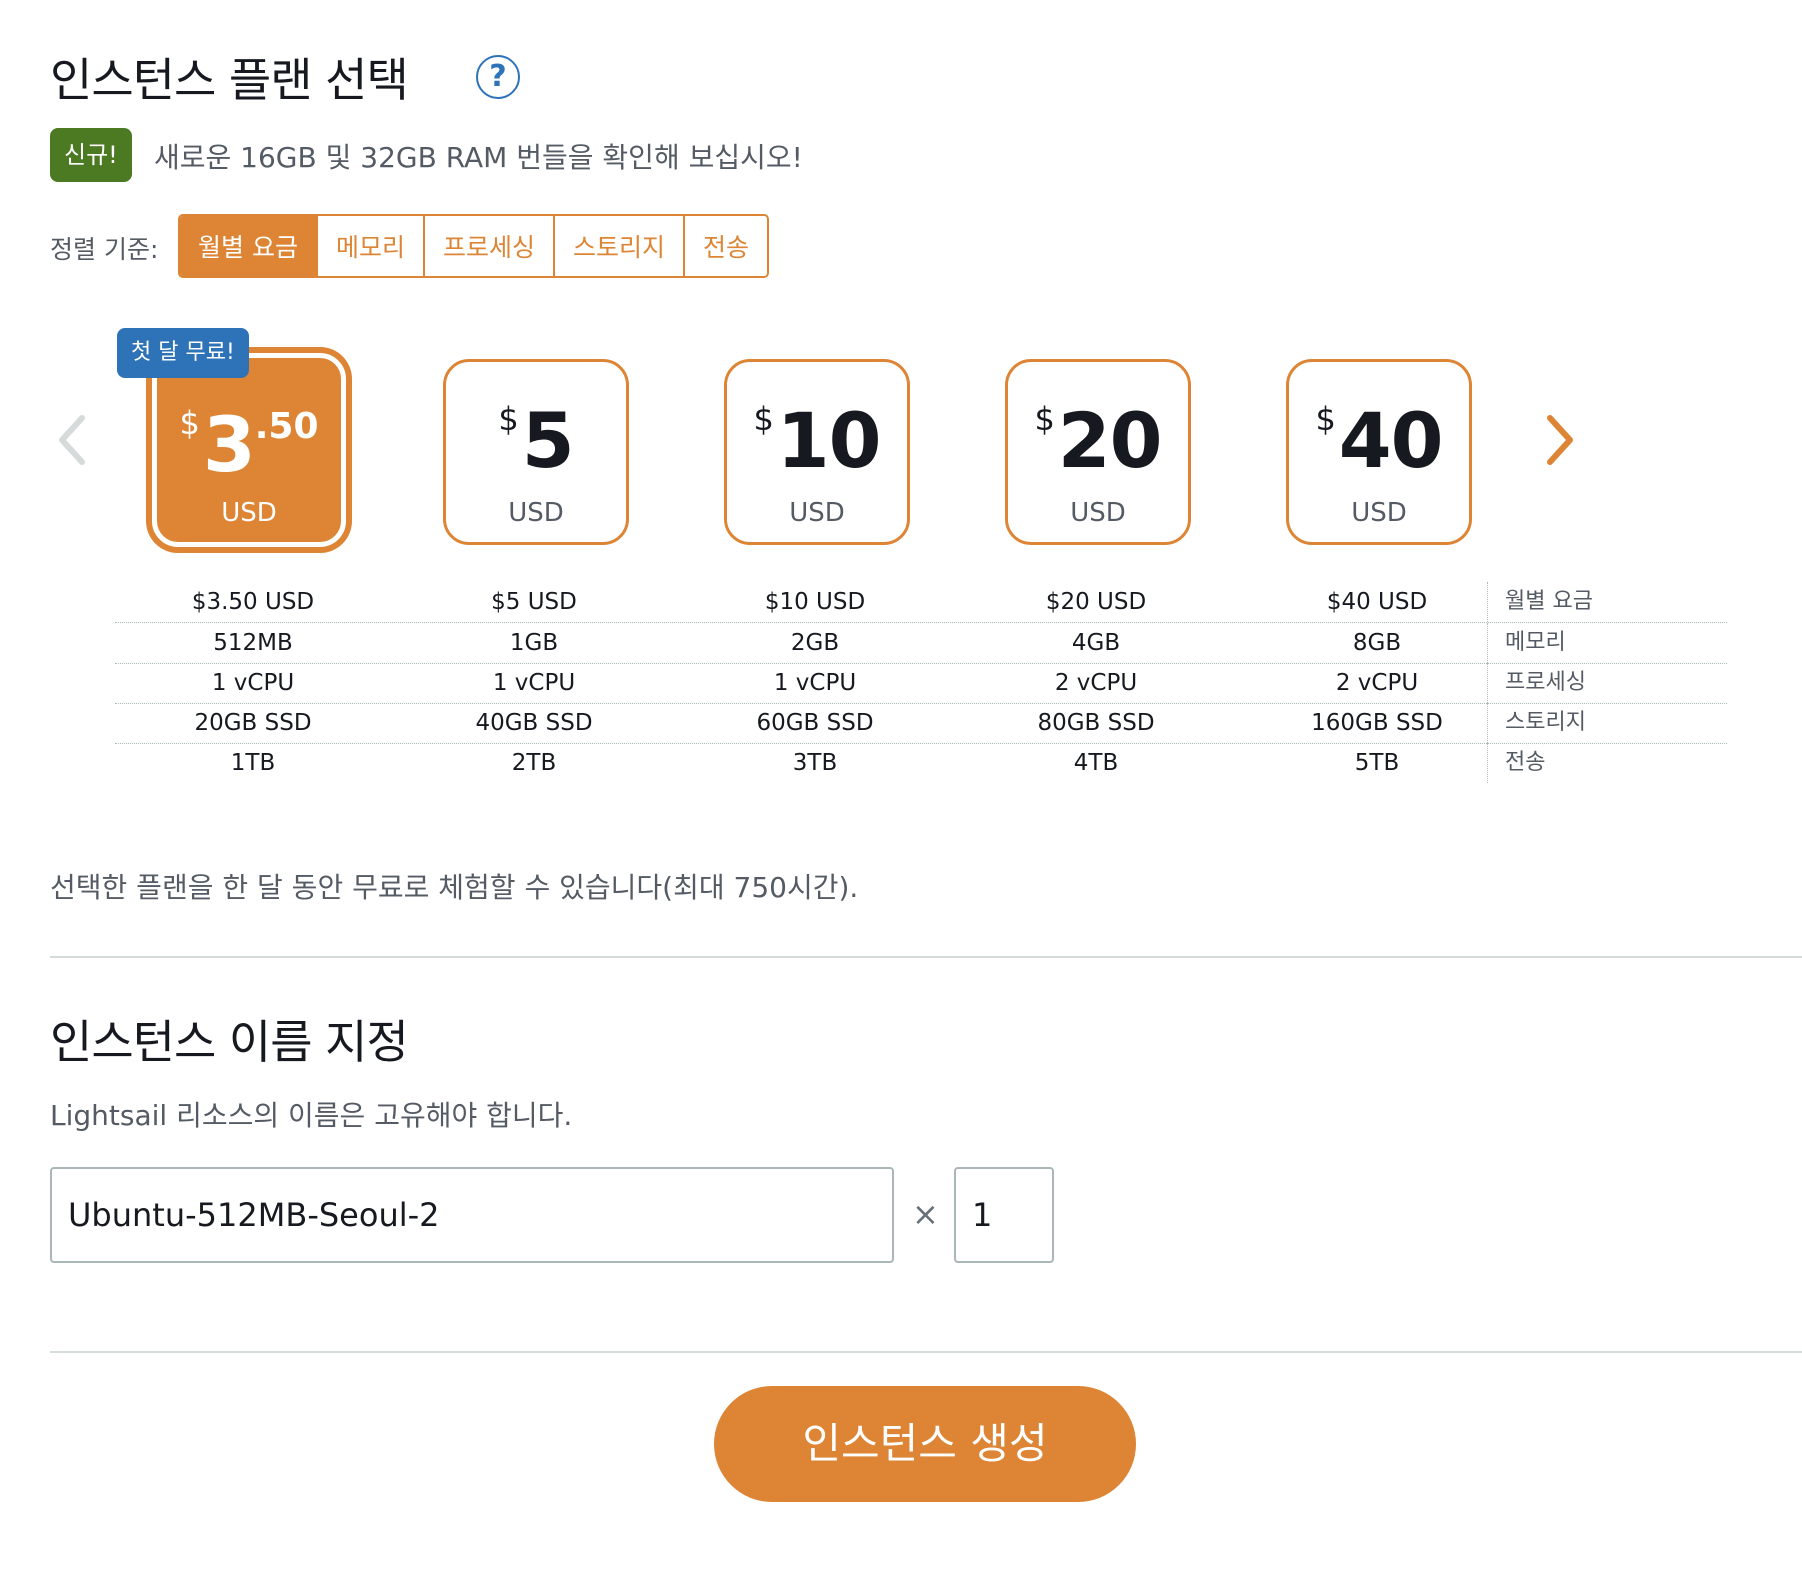 Image resolution: width=1802 pixels, height=1582 pixels. Describe the element at coordinates (1377, 602) in the screenshot. I see `spec-cell: $40 USD` at that location.